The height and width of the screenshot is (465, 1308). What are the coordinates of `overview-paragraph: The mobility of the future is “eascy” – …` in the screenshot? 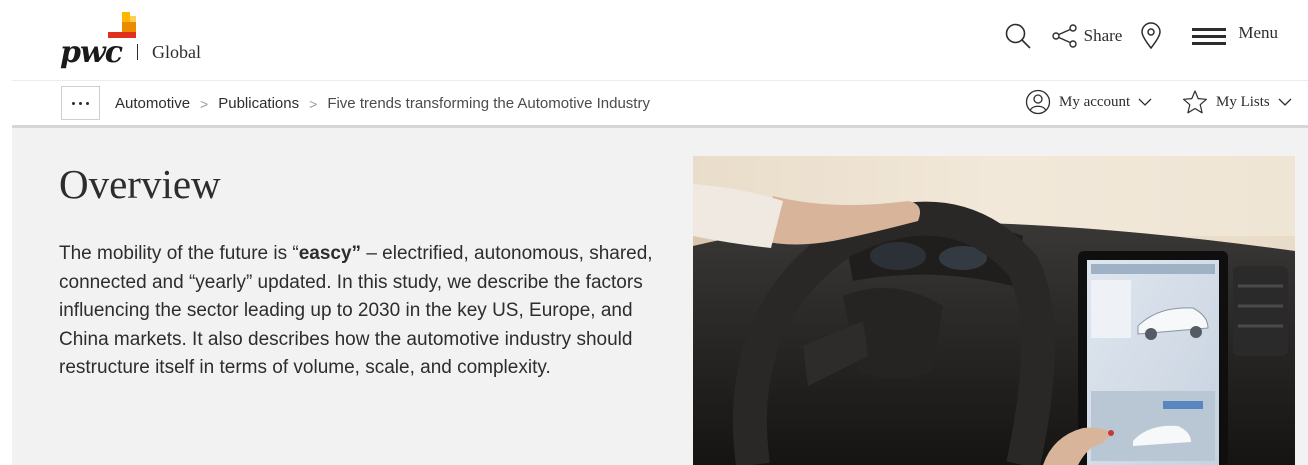 It's located at (359, 311).